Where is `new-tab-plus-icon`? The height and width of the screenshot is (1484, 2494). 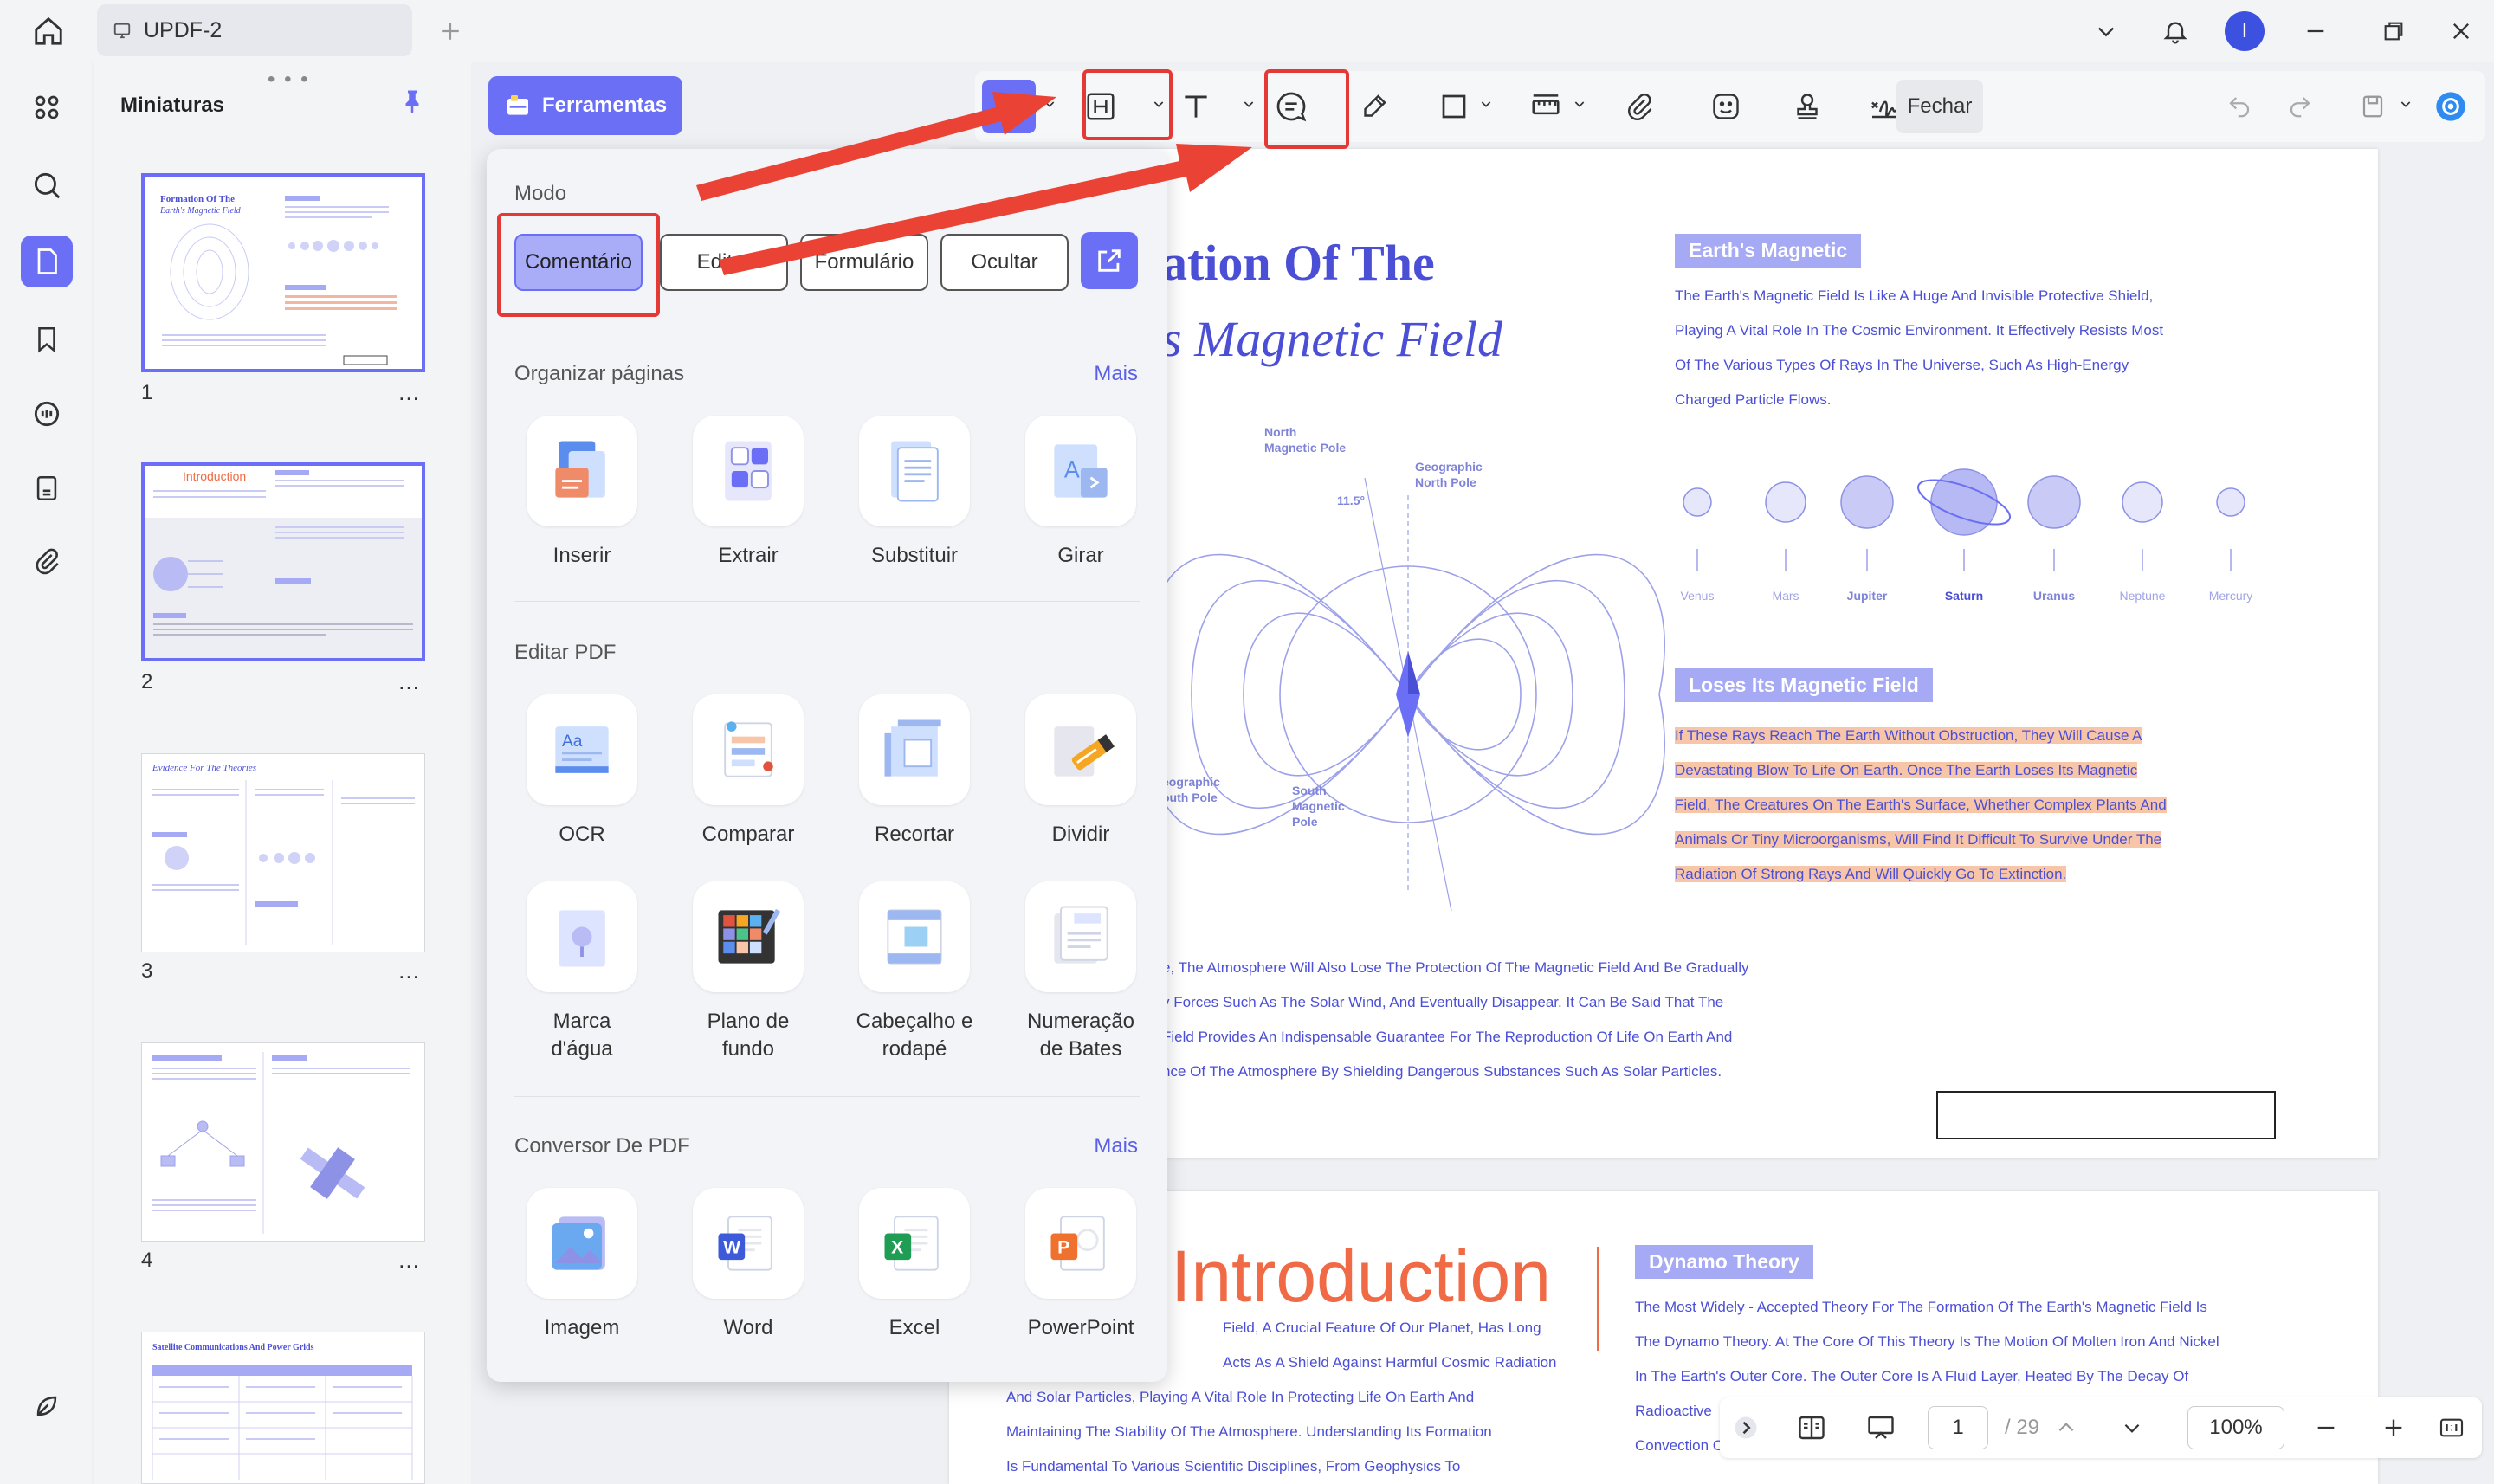
new-tab-plus-icon is located at coordinates (451, 31).